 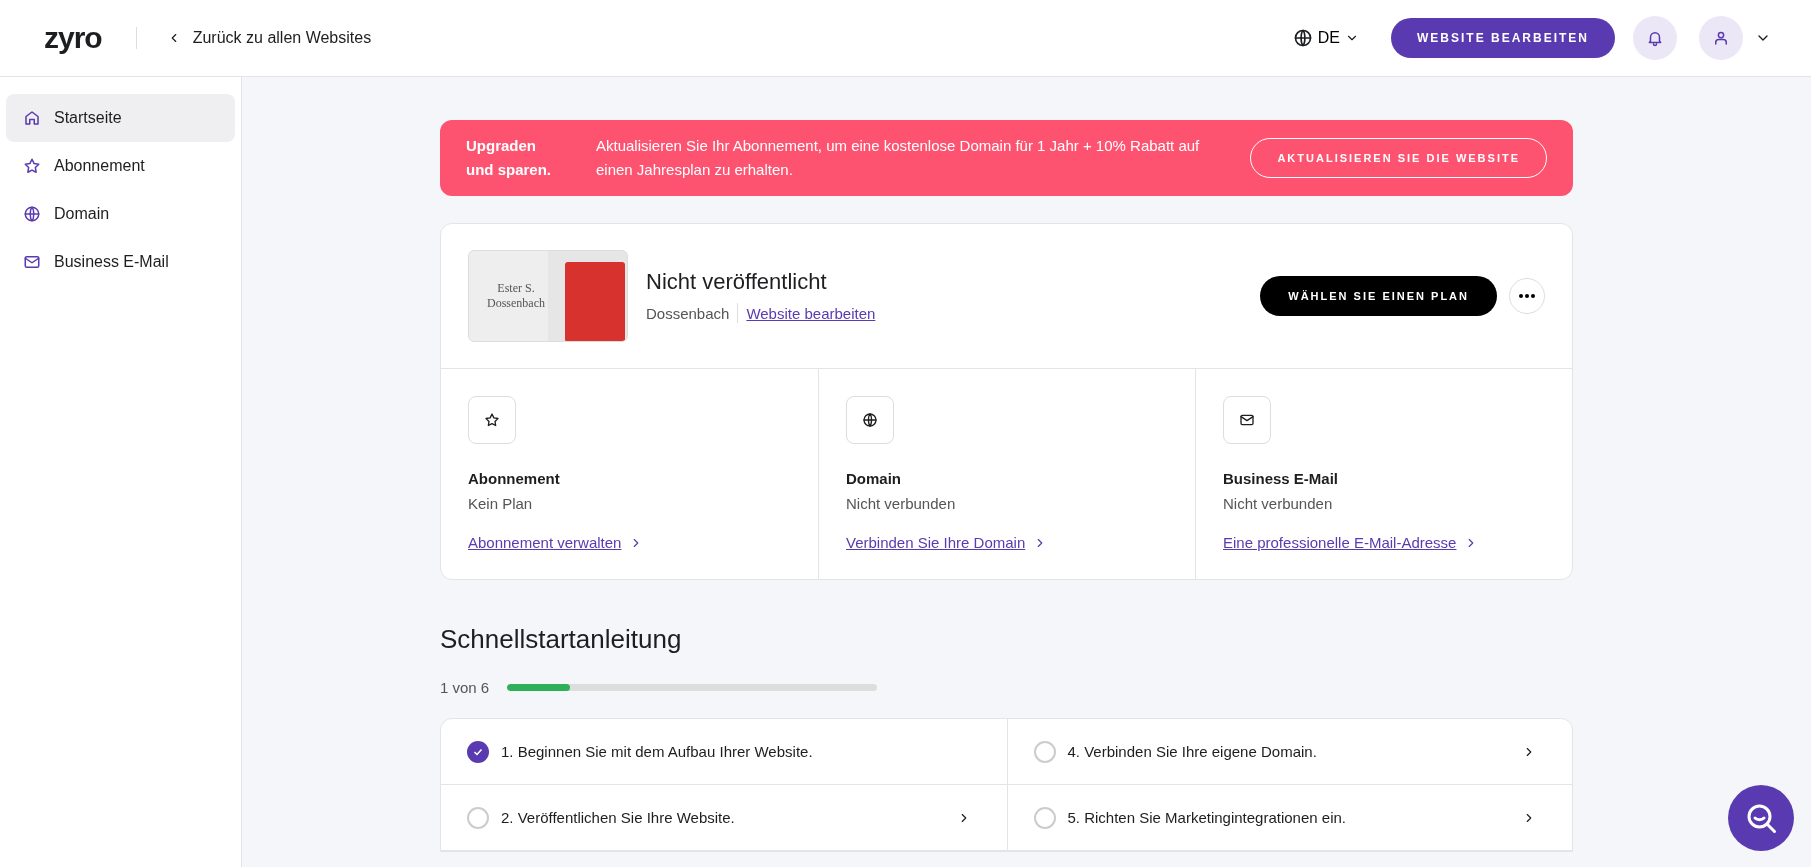 I want to click on choose-plan-button: WÄHLEN SIE EINEN PLAN, so click(x=1378, y=296).